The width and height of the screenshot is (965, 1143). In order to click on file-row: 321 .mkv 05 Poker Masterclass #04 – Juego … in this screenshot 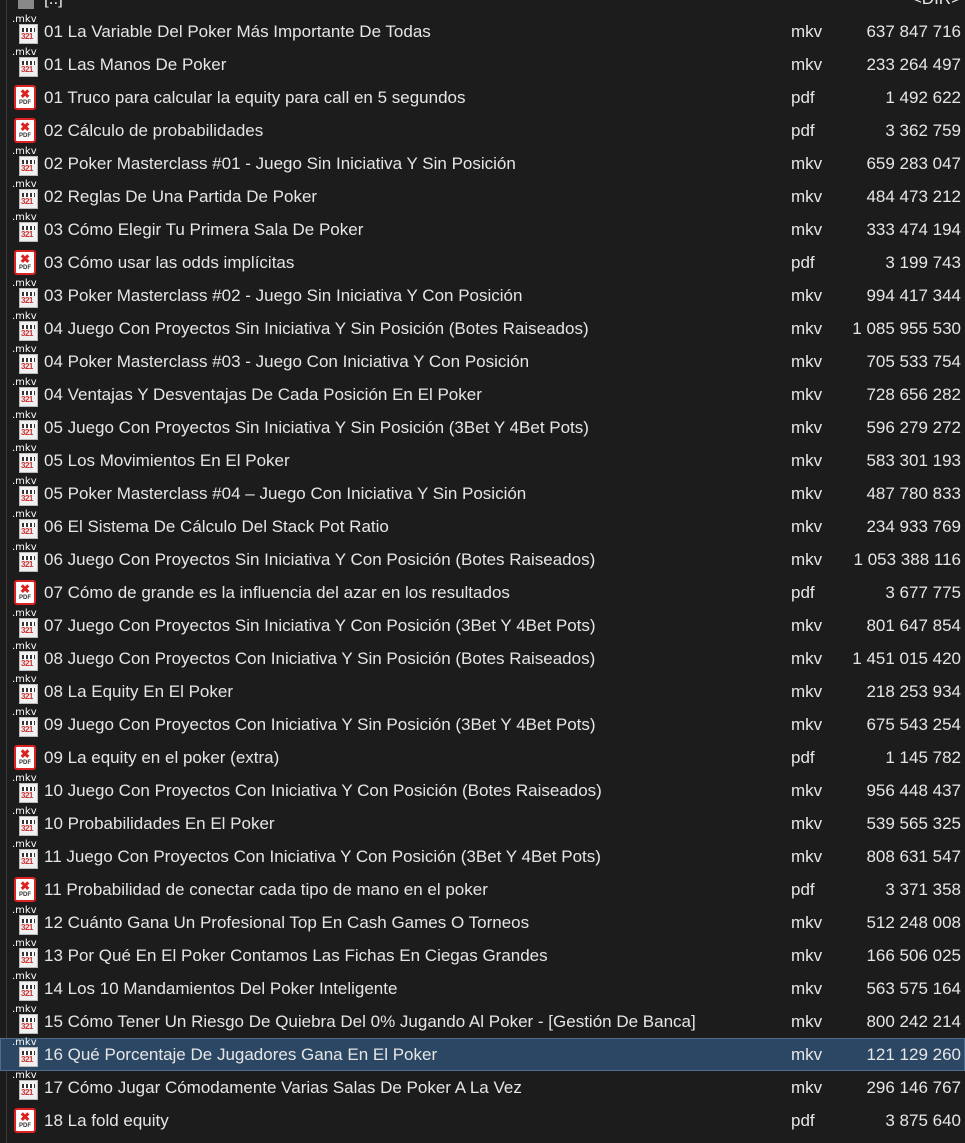, I will do `click(482, 493)`.